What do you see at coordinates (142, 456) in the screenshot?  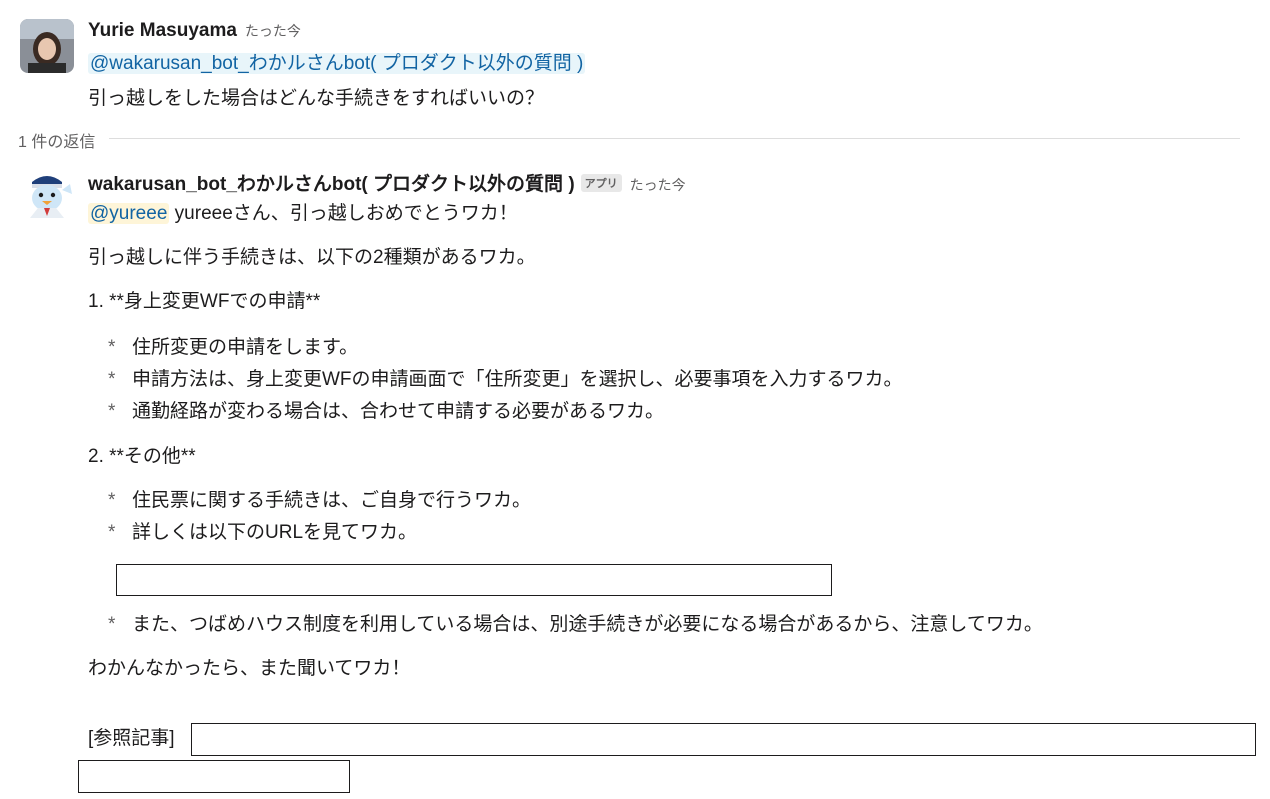 I see `section2-title: 2. **その他**` at bounding box center [142, 456].